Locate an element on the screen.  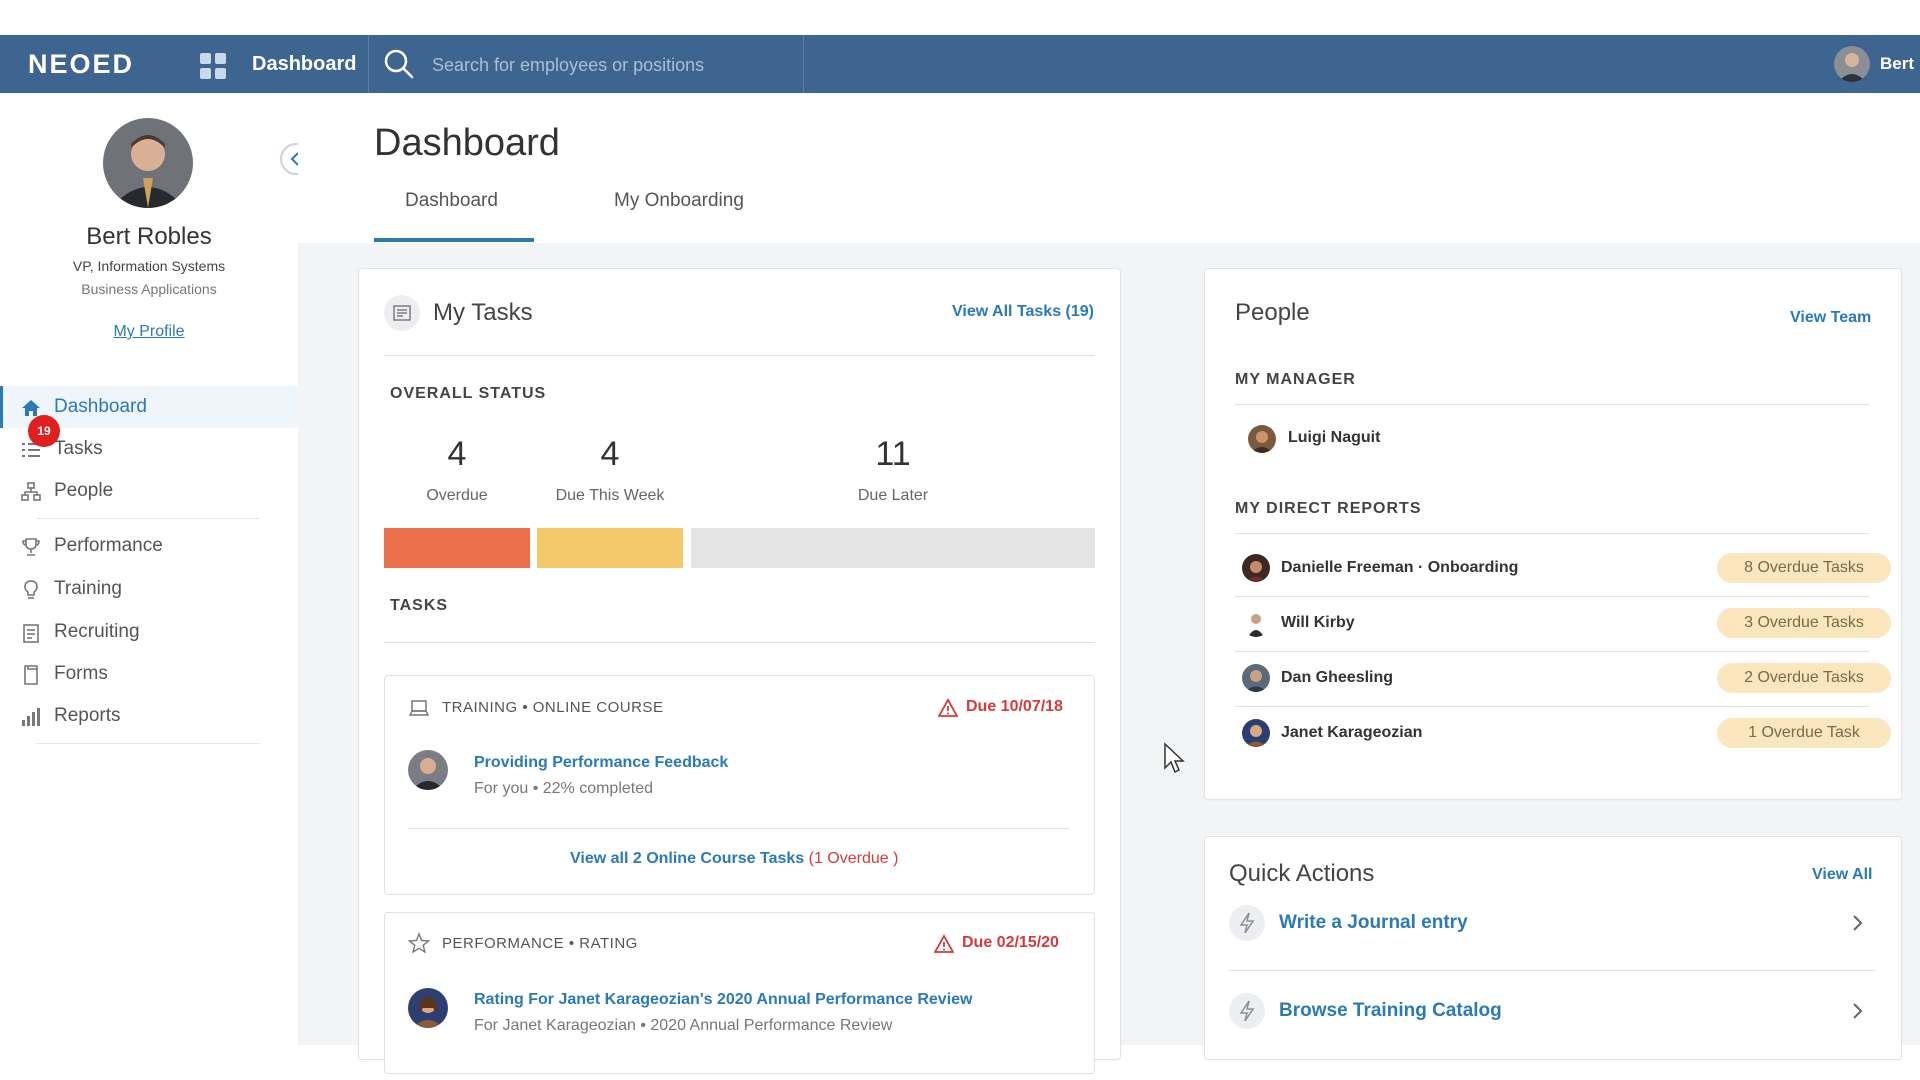
my-tasks-title: My Tasks is located at coordinates (483, 312).